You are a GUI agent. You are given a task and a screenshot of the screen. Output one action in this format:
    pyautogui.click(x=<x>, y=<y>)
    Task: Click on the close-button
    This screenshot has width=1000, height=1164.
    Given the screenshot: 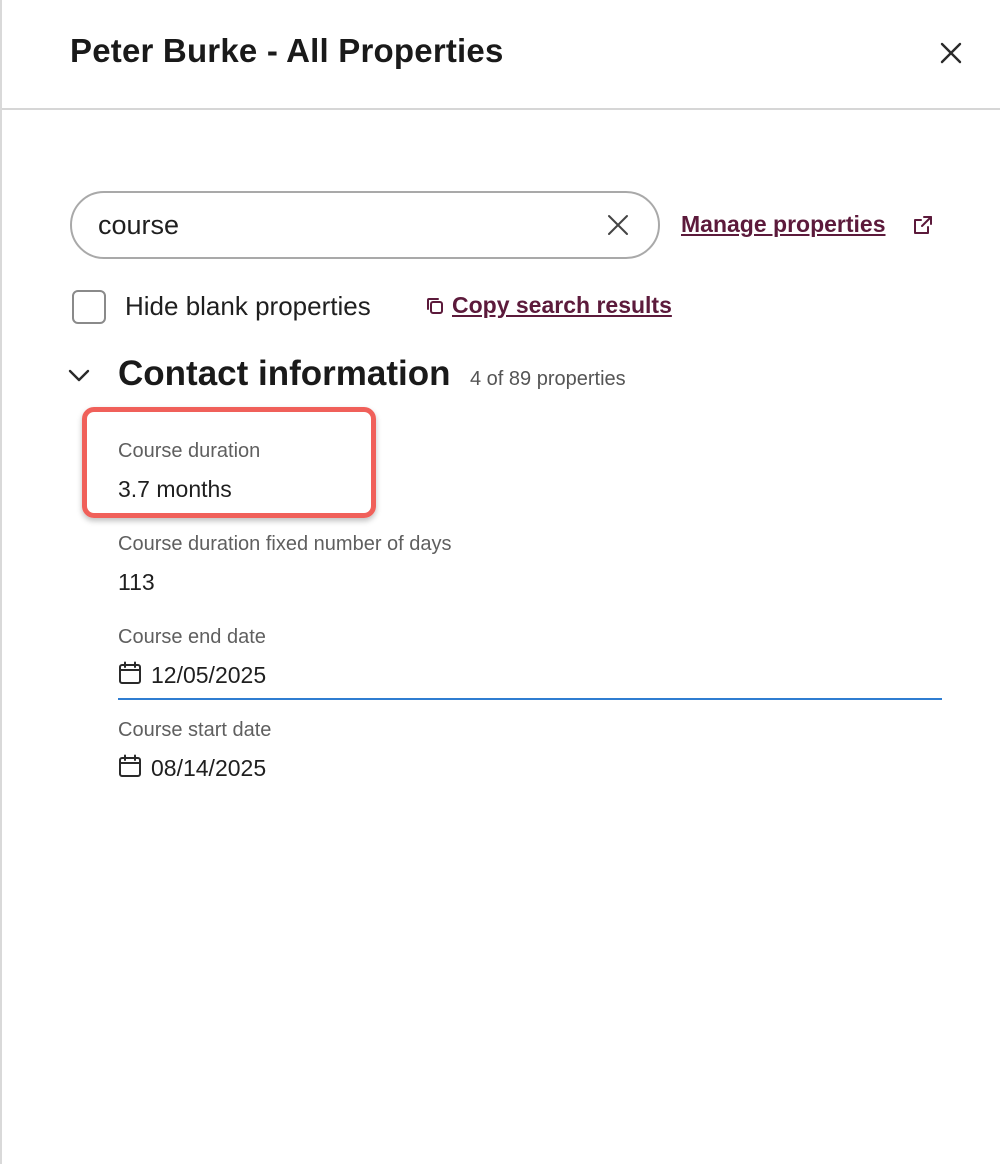 What is the action you would take?
    pyautogui.click(x=951, y=53)
    